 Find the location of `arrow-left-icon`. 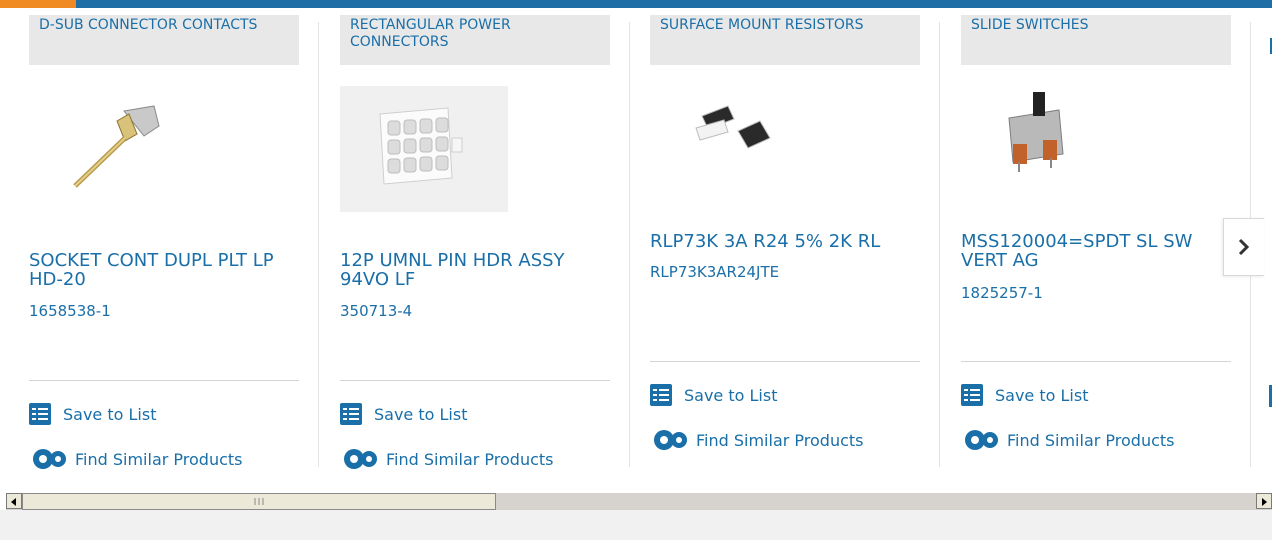

arrow-left-icon is located at coordinates (13, 502).